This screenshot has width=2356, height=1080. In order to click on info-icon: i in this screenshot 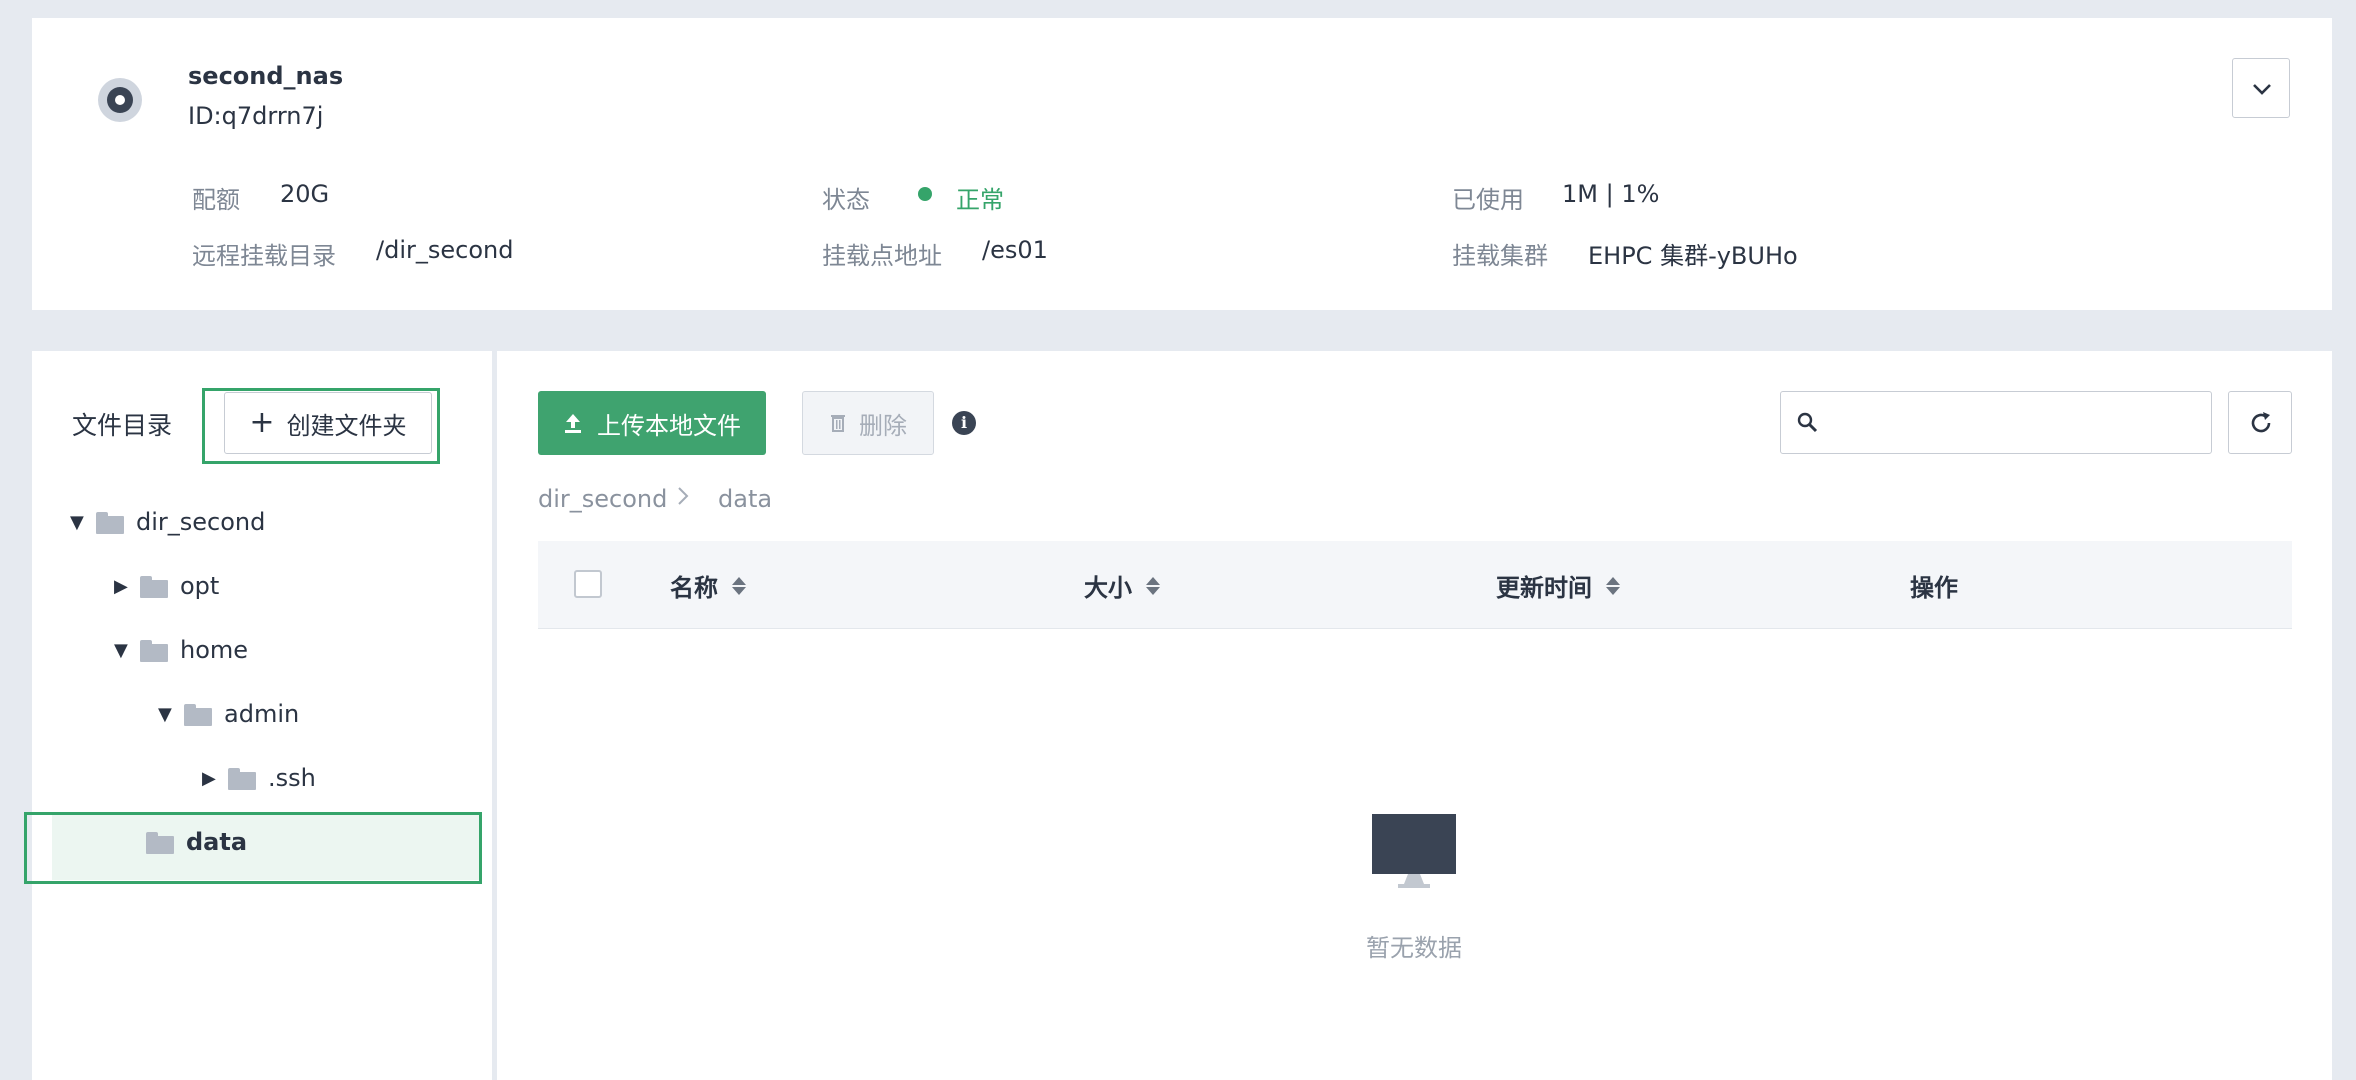, I will do `click(964, 423)`.